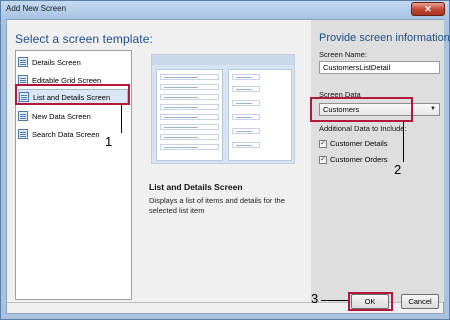  Describe the element at coordinates (384, 38) in the screenshot. I see `screen-info-heading: Provide screen information:` at that location.